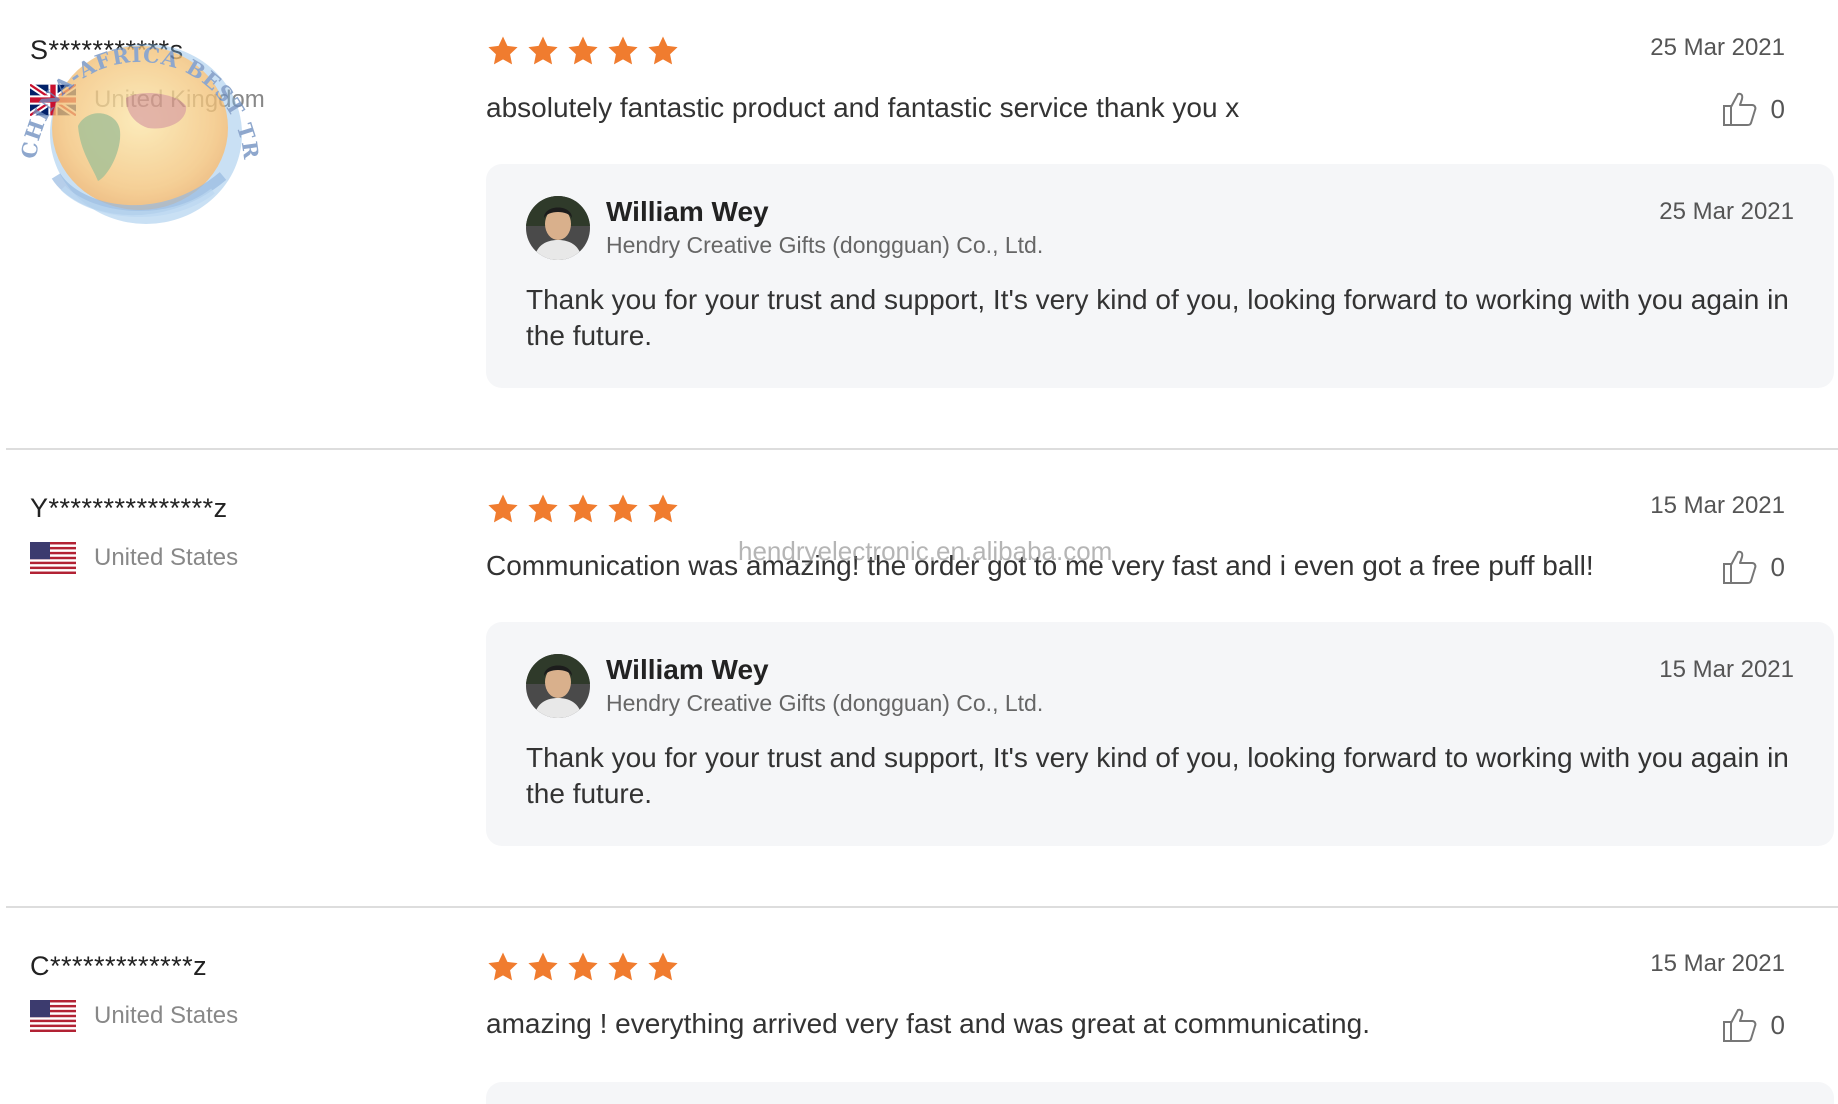 The width and height of the screenshot is (1838, 1104). Describe the element at coordinates (925, 551) in the screenshot. I see `watermark-url: hendryelectronic.en.alibaba.com` at that location.